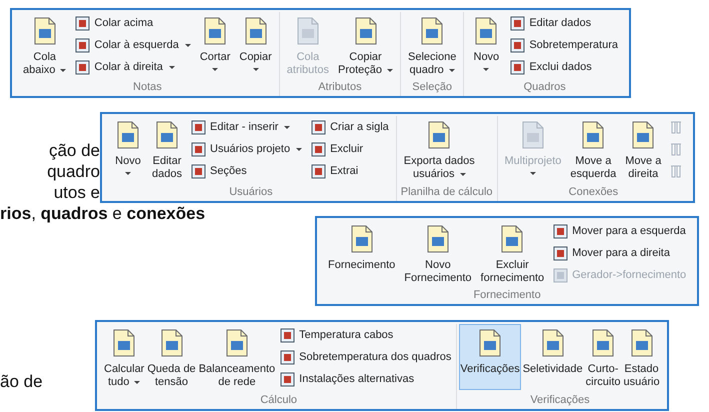 The height and width of the screenshot is (412, 709). Describe the element at coordinates (446, 192) in the screenshot. I see `group-label: Planilha de cálculo` at that location.